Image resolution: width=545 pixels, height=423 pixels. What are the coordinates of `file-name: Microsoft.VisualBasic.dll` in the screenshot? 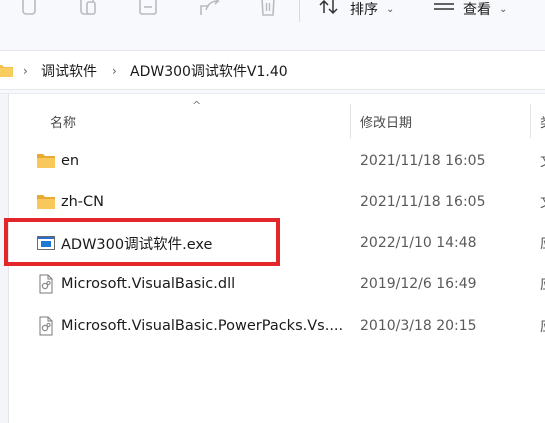 It's located at (148, 284).